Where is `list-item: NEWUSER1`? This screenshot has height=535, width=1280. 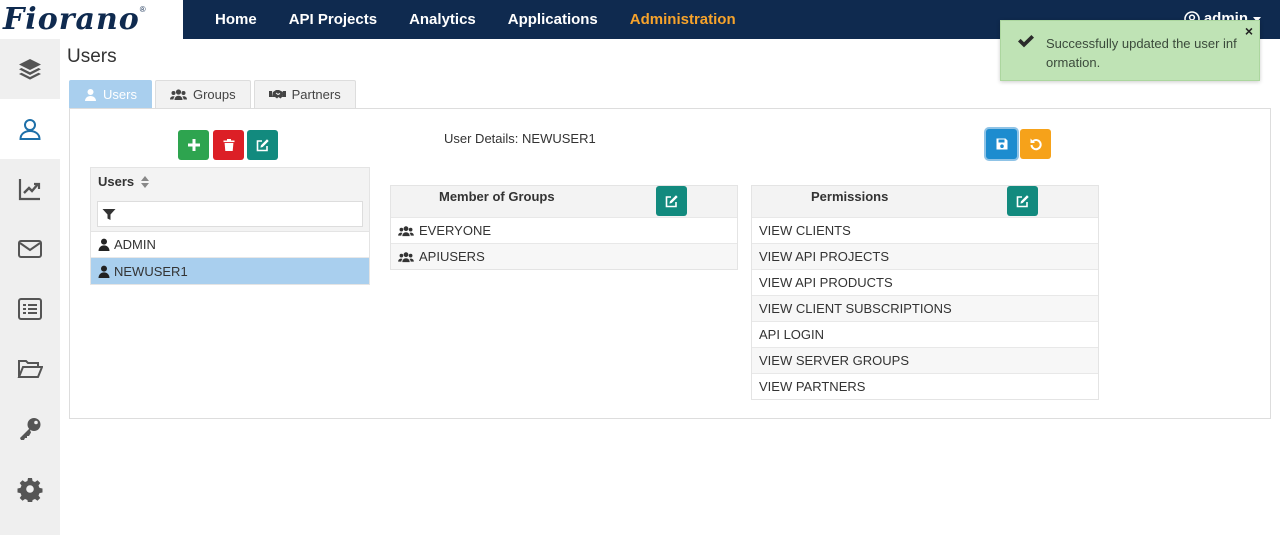
list-item: NEWUSER1 is located at coordinates (230, 271).